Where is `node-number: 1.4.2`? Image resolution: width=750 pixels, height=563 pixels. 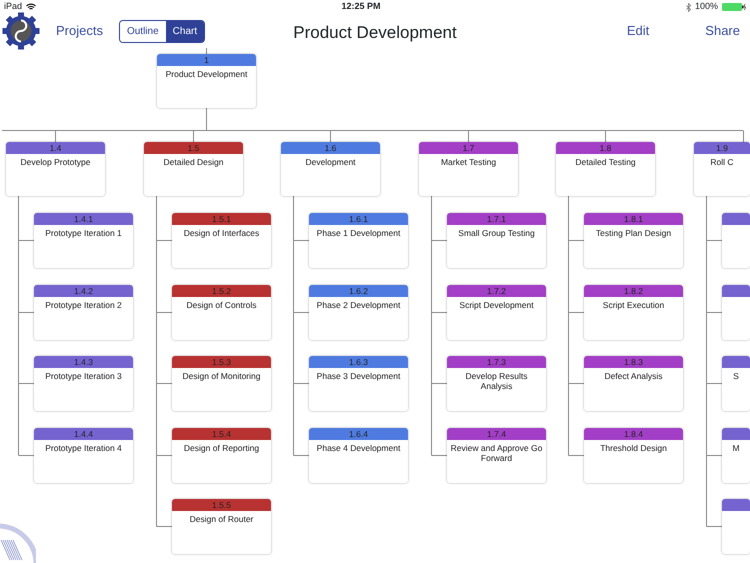 node-number: 1.4.2 is located at coordinates (83, 291).